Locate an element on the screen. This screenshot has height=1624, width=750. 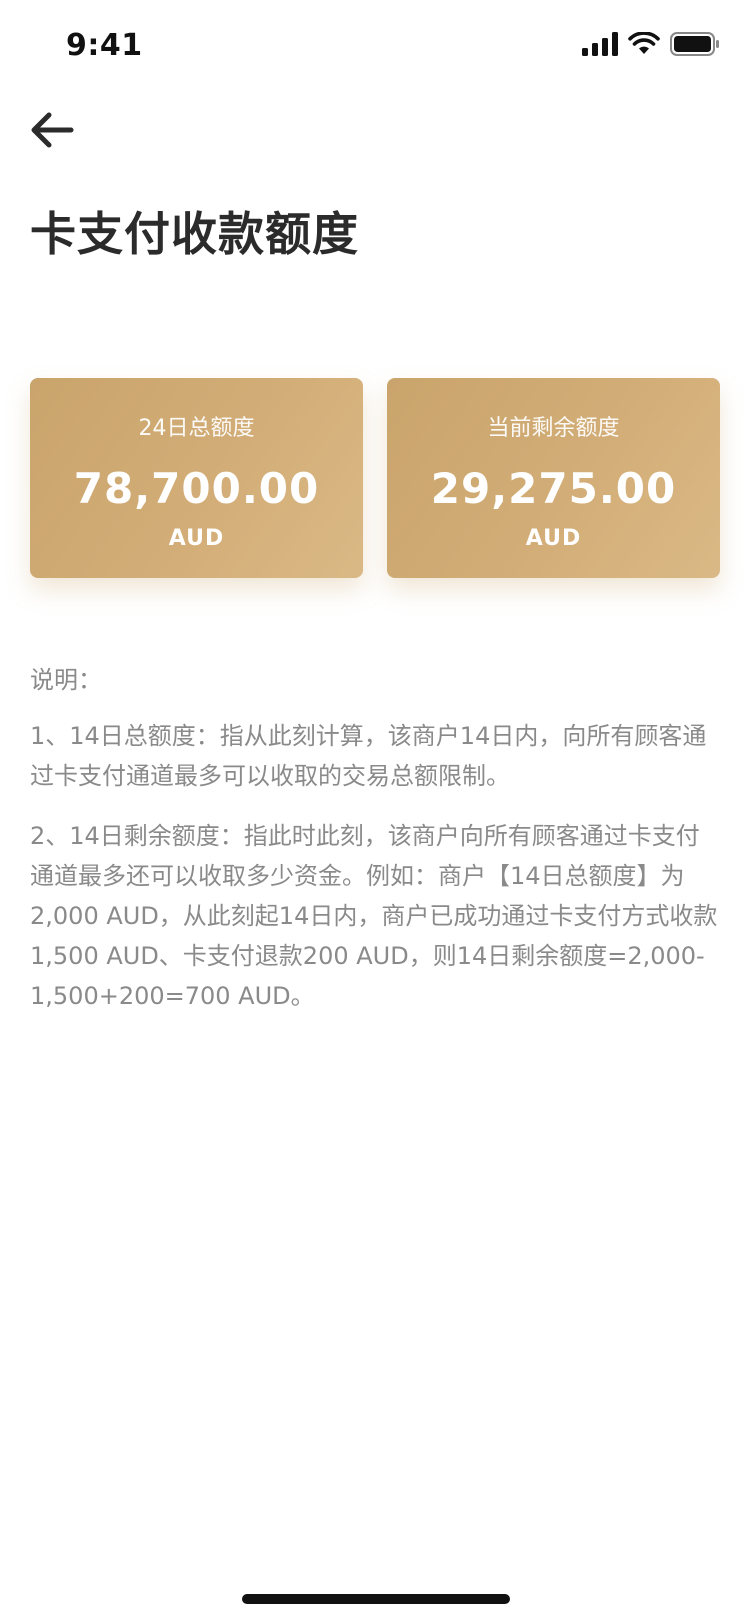
total-quota-card: 24日总额度 78,700.00 AUD is located at coordinates (196, 478).